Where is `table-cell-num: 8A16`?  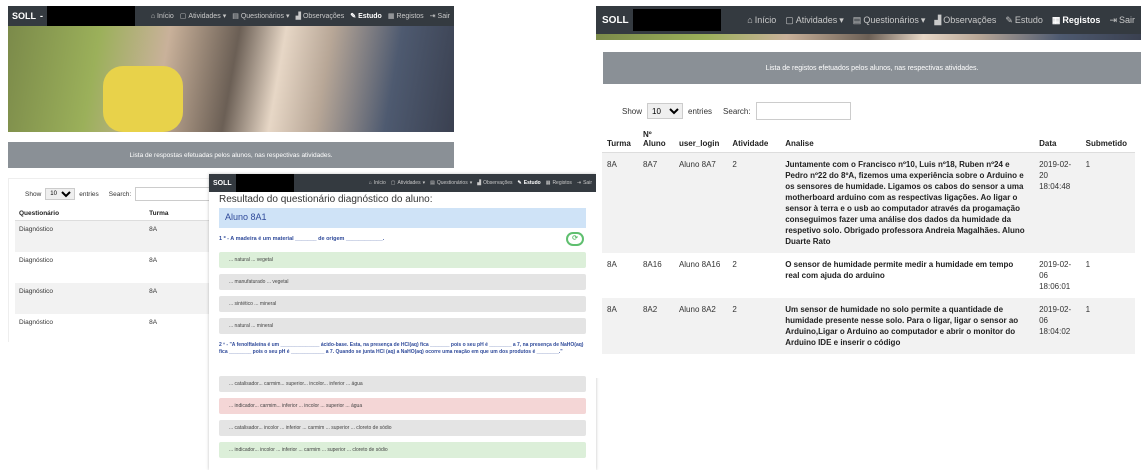 table-cell-num: 8A16 is located at coordinates (652, 264).